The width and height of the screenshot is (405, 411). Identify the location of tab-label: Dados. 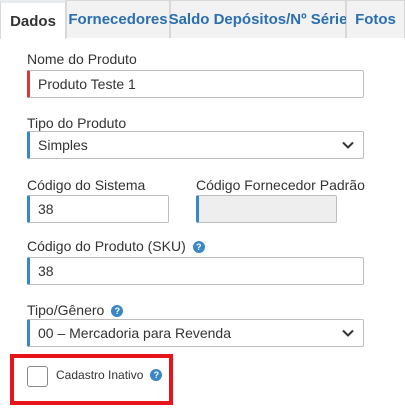
(33, 21).